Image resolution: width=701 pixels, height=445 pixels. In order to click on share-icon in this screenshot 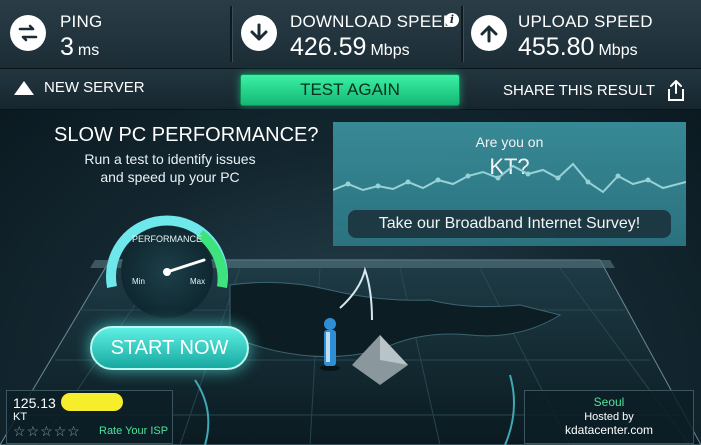, I will do `click(676, 90)`.